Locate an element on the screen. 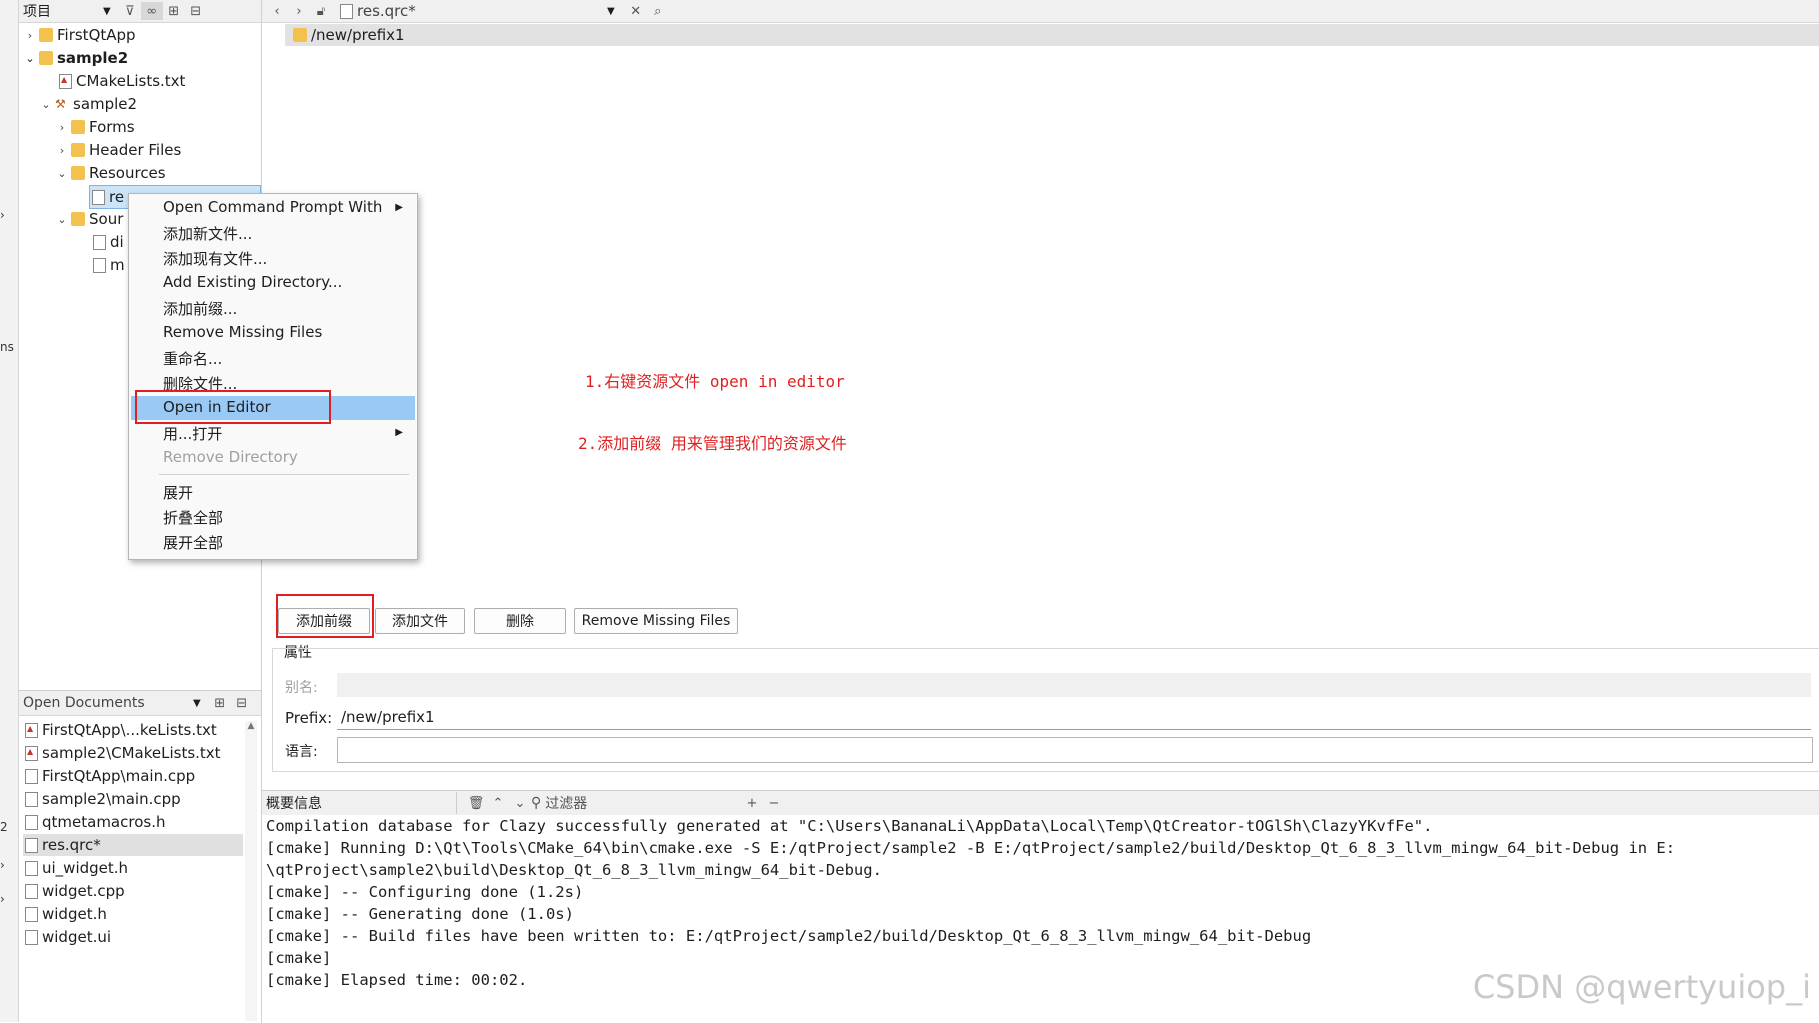 This screenshot has width=1819, height=1023. delete-button: 删除 is located at coordinates (520, 621).